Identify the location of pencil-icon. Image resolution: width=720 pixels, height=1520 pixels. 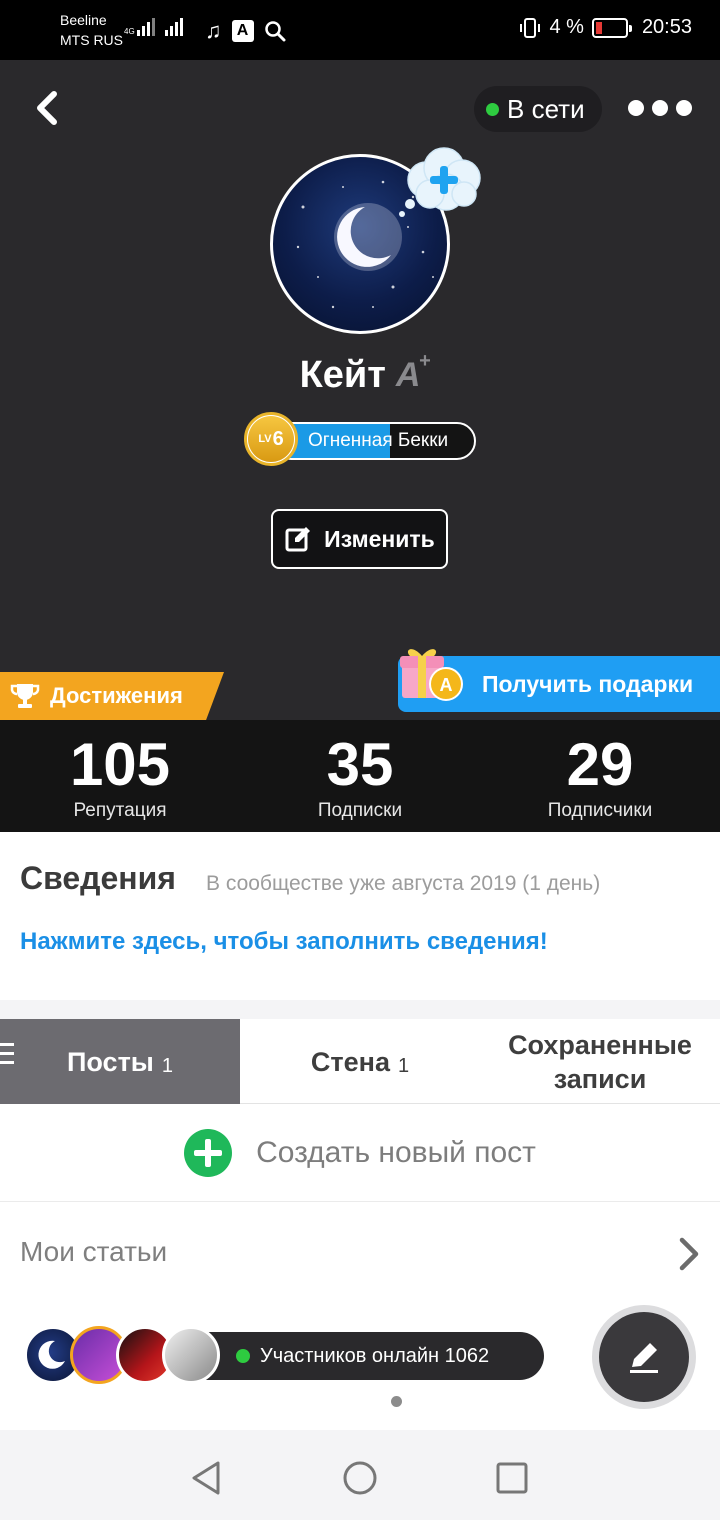
(644, 1358).